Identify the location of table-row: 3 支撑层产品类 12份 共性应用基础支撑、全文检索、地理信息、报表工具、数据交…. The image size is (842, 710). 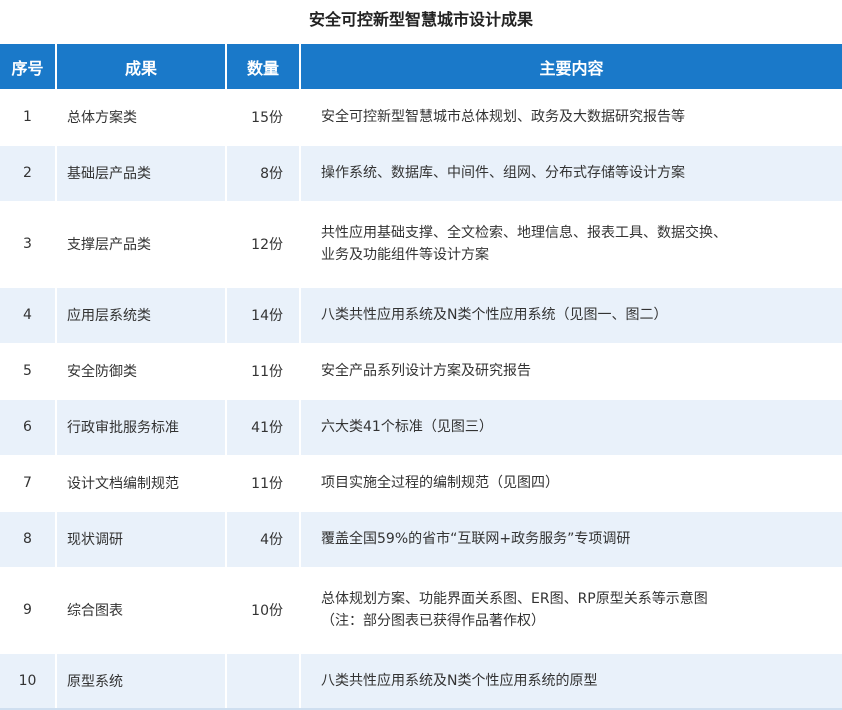
(421, 244).